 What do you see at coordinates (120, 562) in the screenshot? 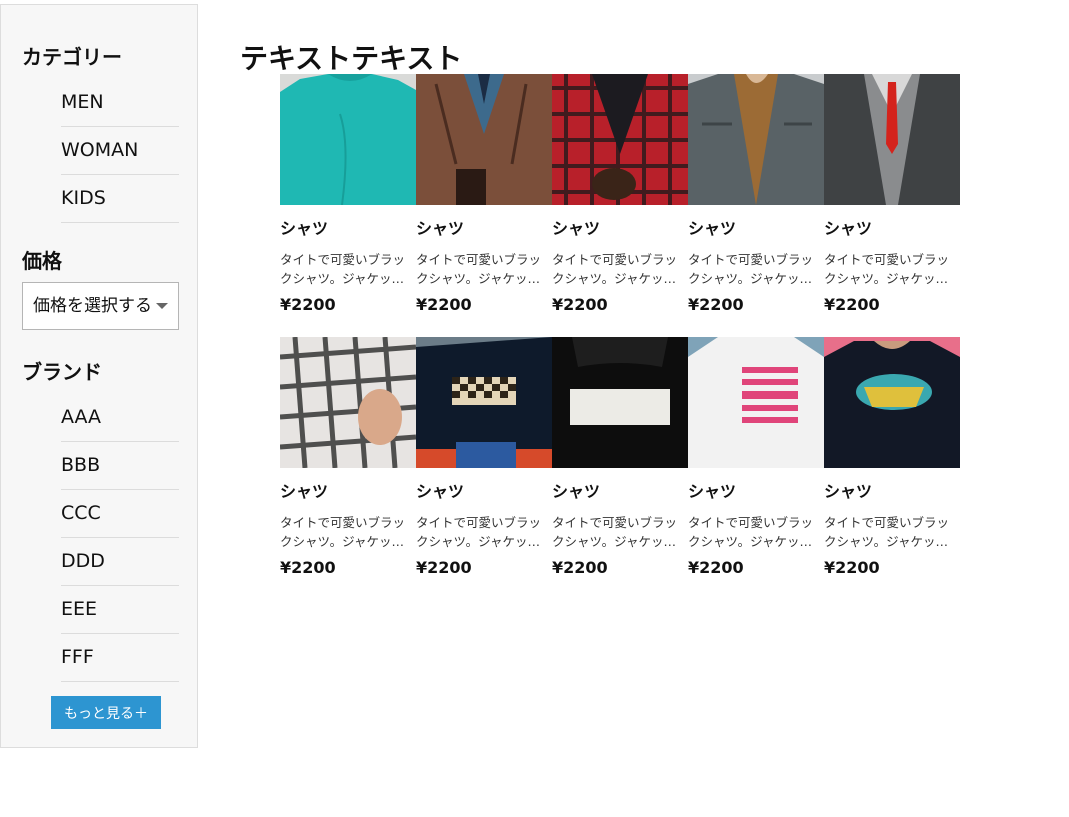
I see `sidebar-item-ddd: DDD` at bounding box center [120, 562].